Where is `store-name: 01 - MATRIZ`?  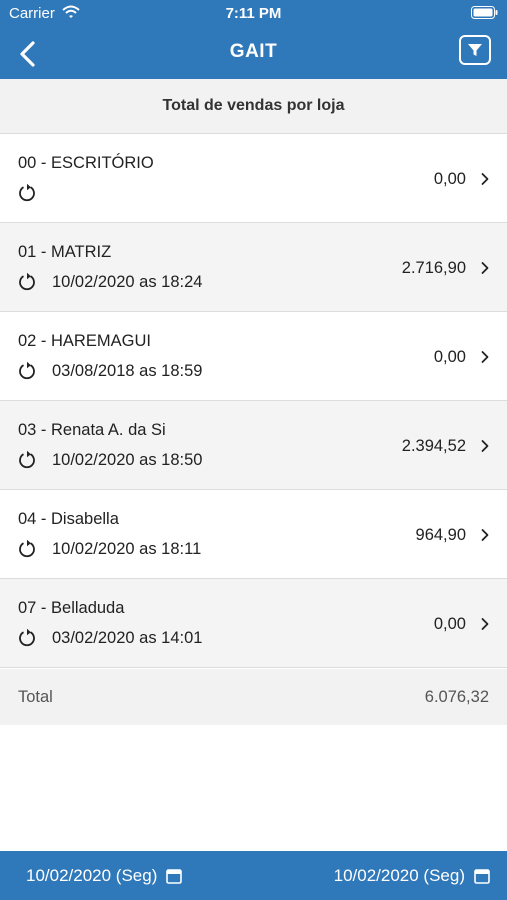 store-name: 01 - MATRIZ is located at coordinates (65, 252).